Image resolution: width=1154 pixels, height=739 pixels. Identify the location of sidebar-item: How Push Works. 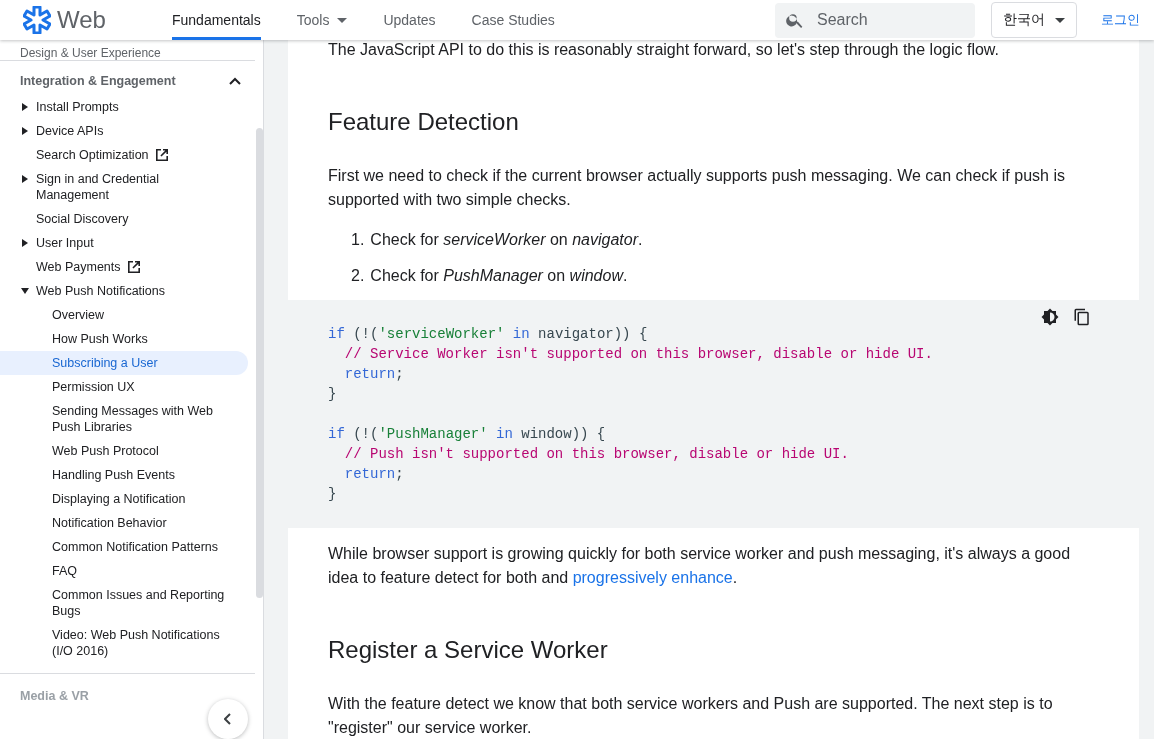
(124, 339).